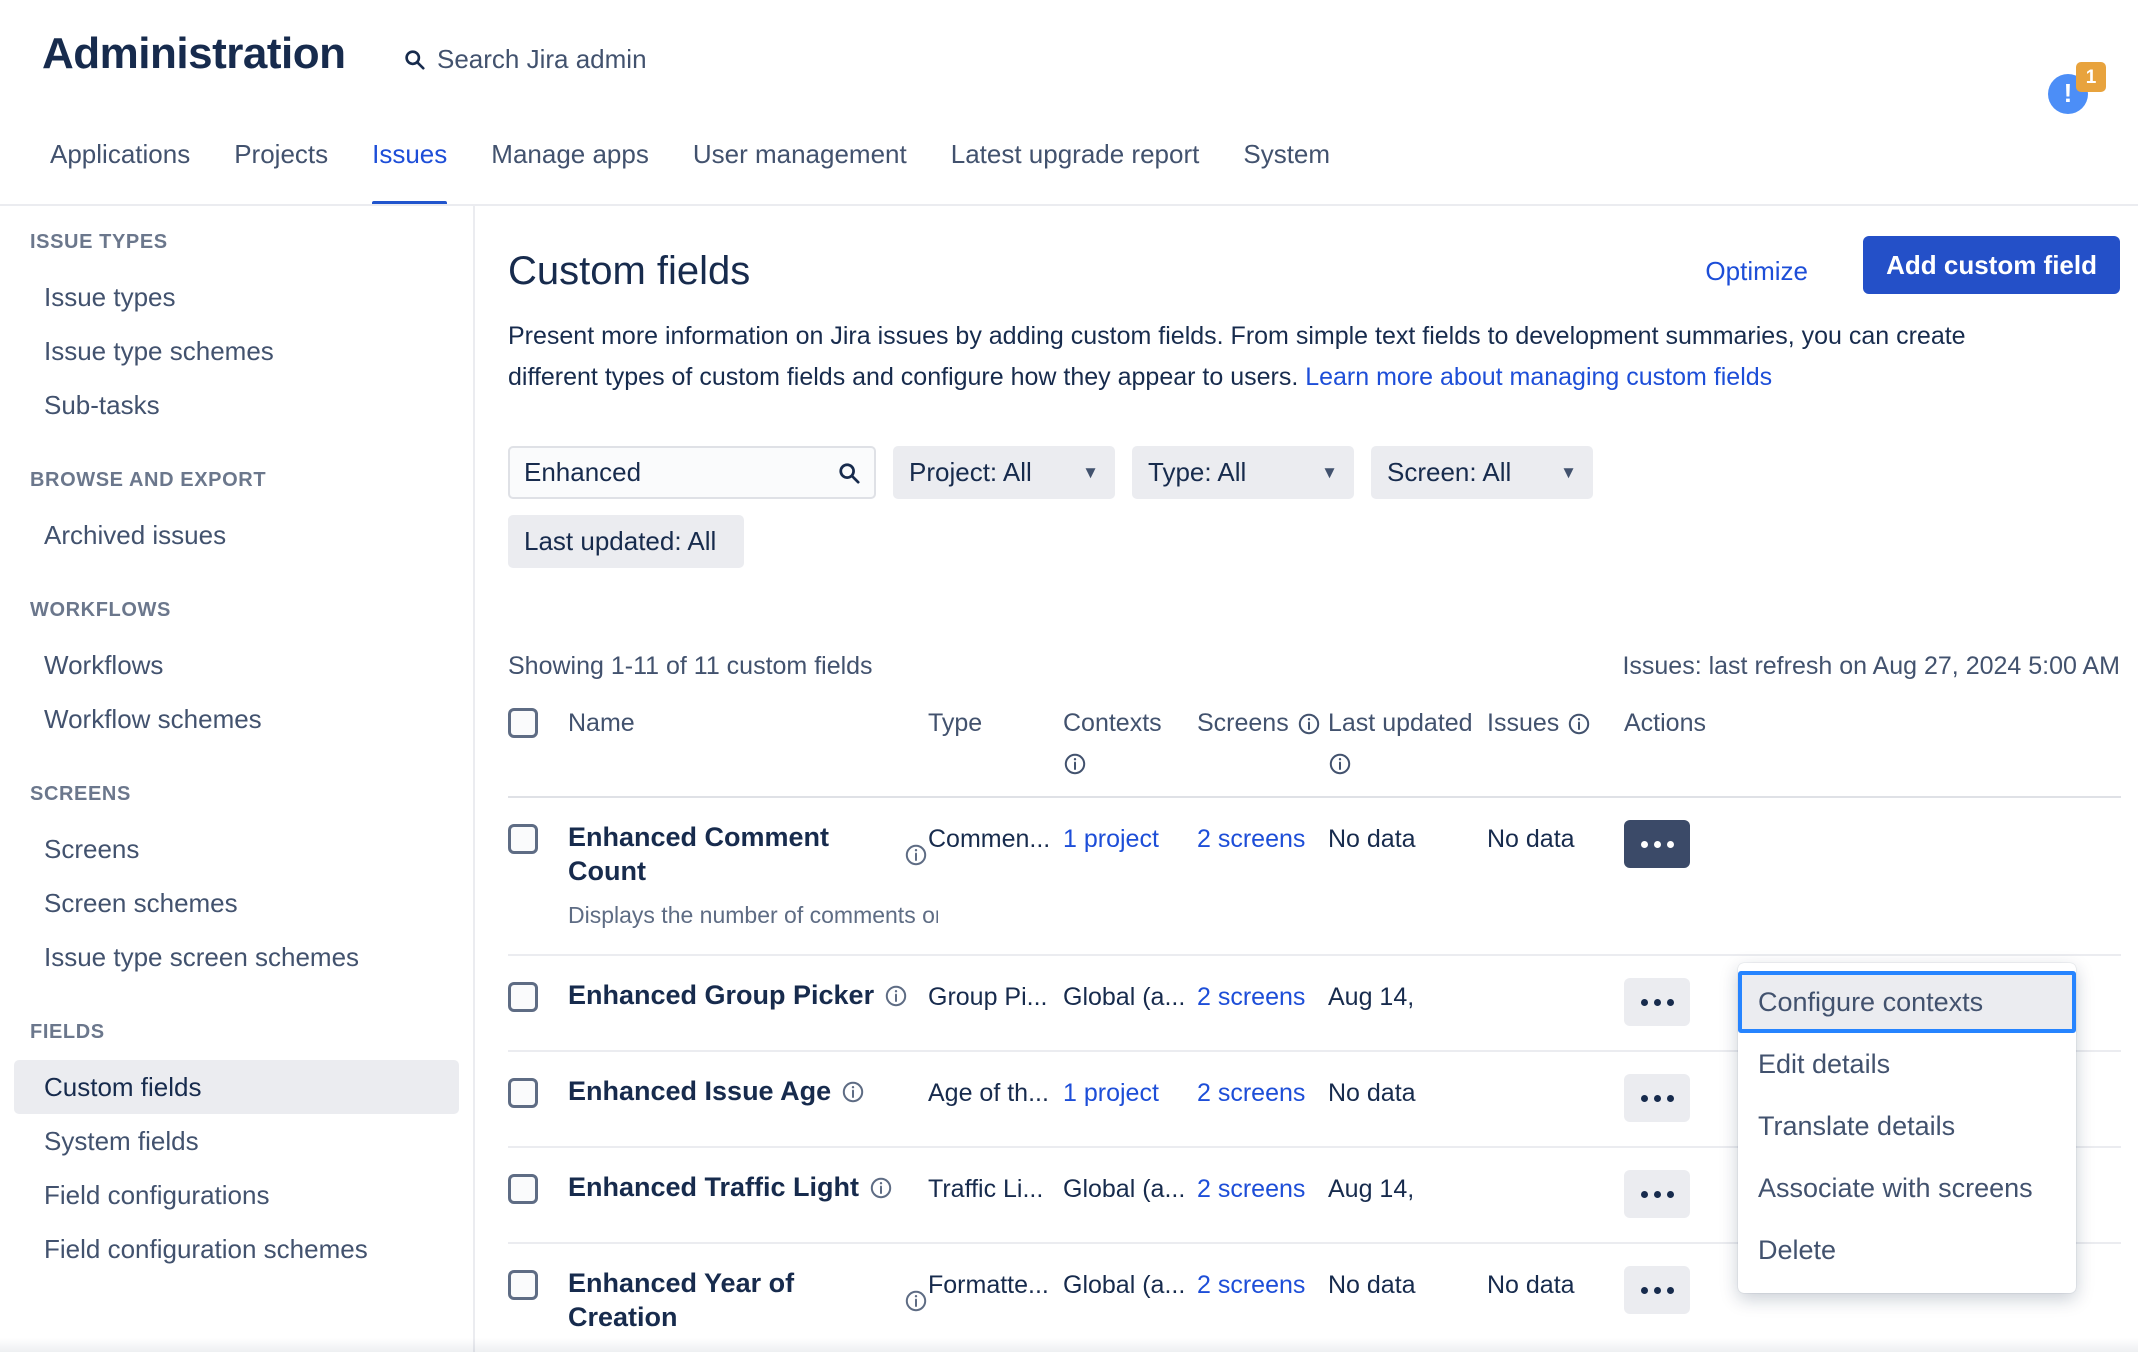 The image size is (2138, 1352). Describe the element at coordinates (202, 957) in the screenshot. I see `sidebar-item-label: Issue type screen schemes` at that location.